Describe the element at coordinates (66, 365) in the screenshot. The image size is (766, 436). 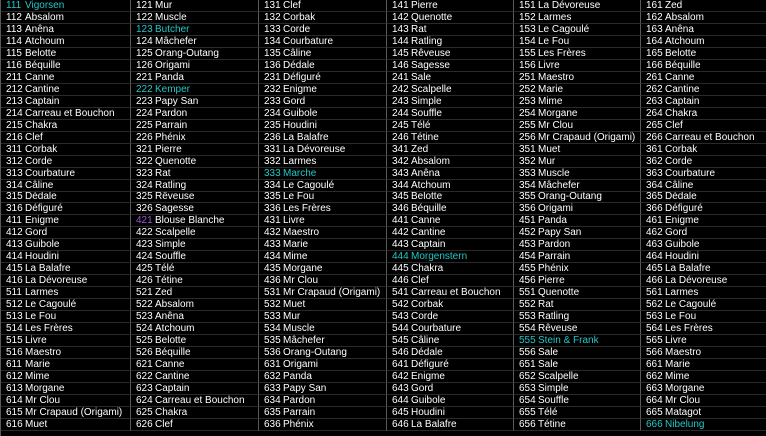
I see `table-cell: 611 Marie` at that location.